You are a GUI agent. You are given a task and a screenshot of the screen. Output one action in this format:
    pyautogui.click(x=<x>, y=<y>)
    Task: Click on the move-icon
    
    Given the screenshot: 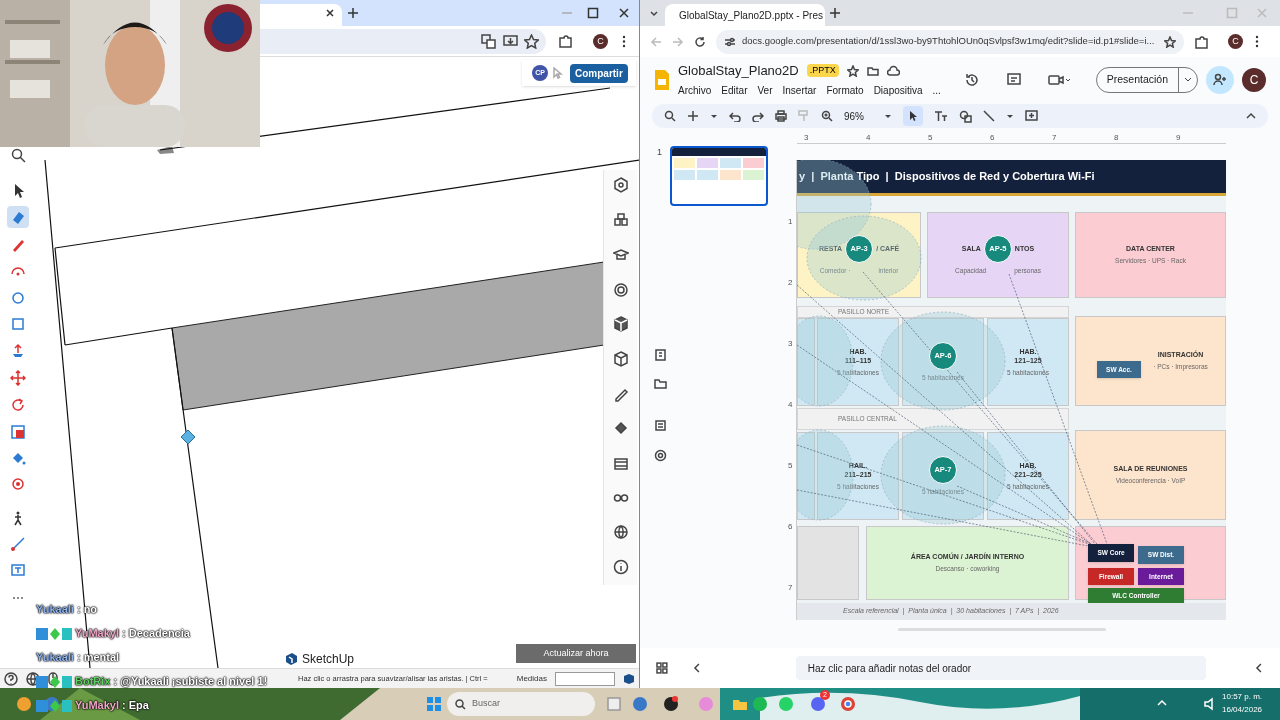 What is the action you would take?
    pyautogui.click(x=18, y=378)
    